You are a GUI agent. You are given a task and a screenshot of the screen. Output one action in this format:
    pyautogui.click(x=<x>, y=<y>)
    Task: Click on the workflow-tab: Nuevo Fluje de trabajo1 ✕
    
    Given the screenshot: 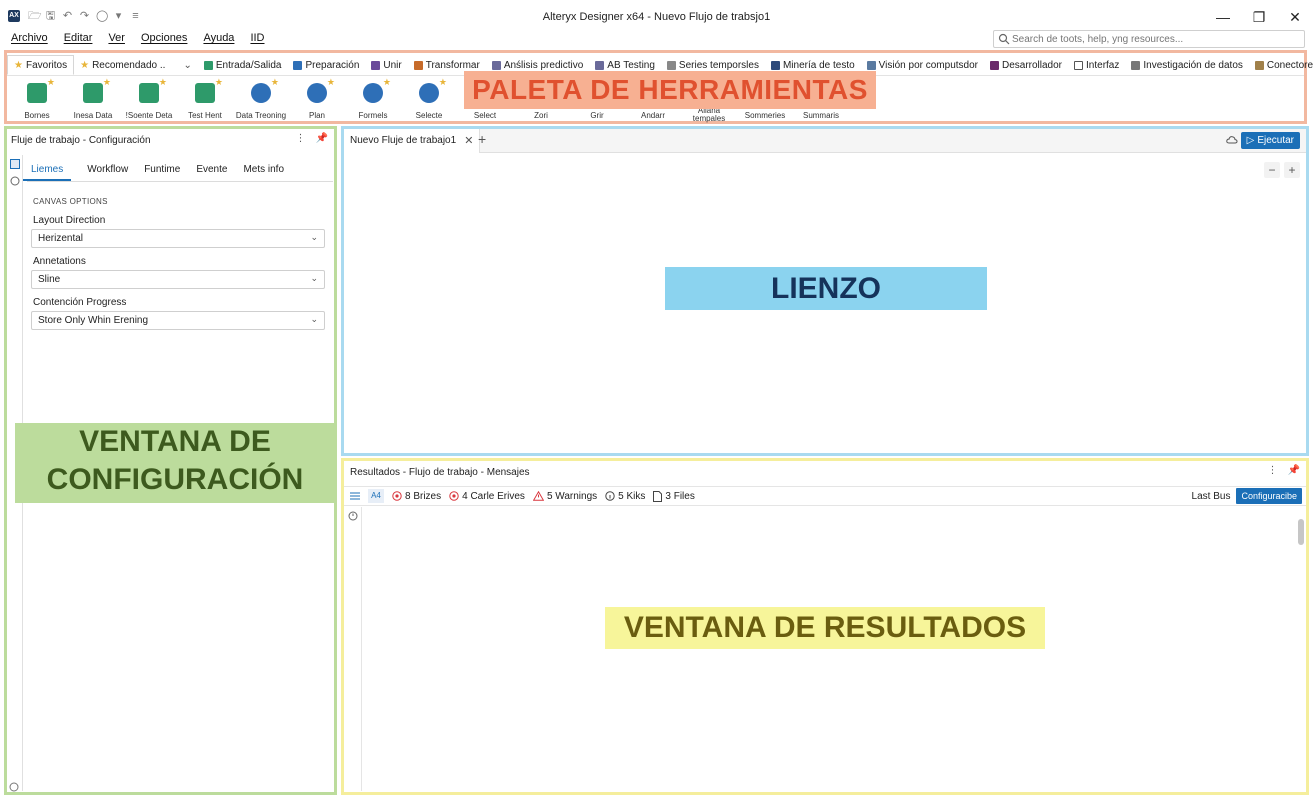 What is the action you would take?
    pyautogui.click(x=412, y=141)
    